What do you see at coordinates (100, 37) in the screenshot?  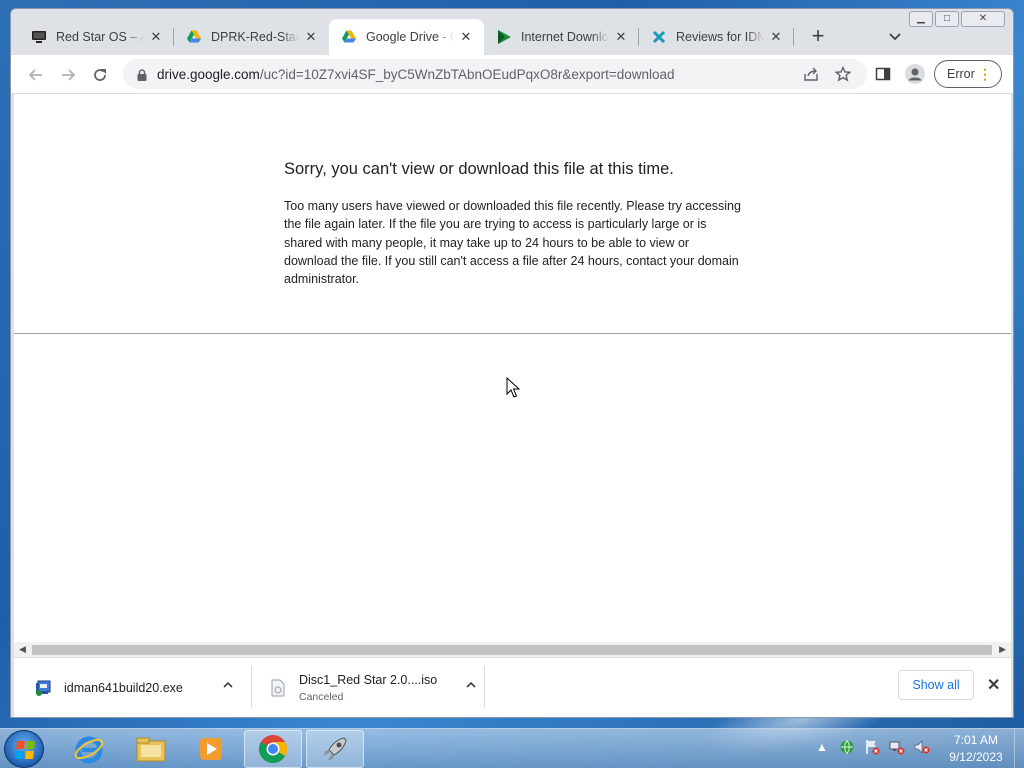 I see `tab-title: Red Star OS – An` at bounding box center [100, 37].